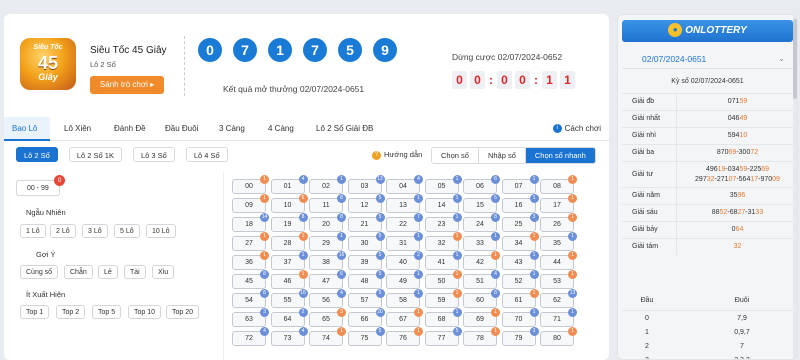 The height and width of the screenshot is (360, 800). Describe the element at coordinates (127, 85) in the screenshot. I see `lobby-button: Sảnh trò chơi ▸` at that location.